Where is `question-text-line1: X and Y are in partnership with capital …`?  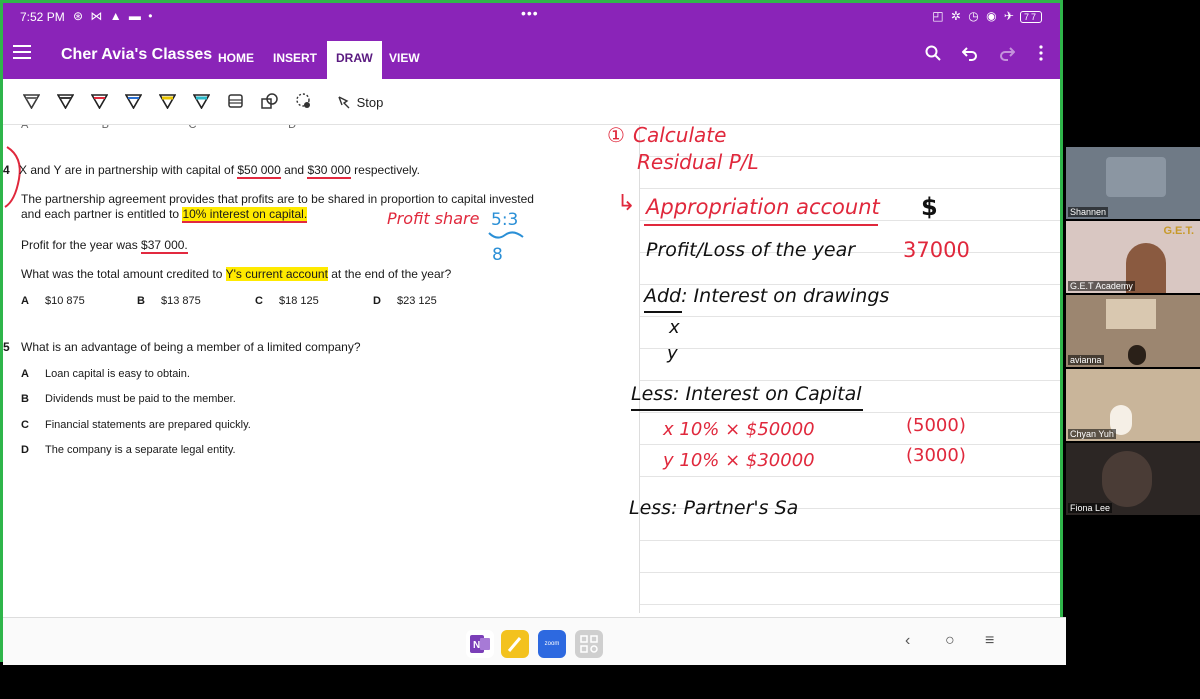
question-text-line1: X and Y are in partnership with capital … is located at coordinates (219, 171).